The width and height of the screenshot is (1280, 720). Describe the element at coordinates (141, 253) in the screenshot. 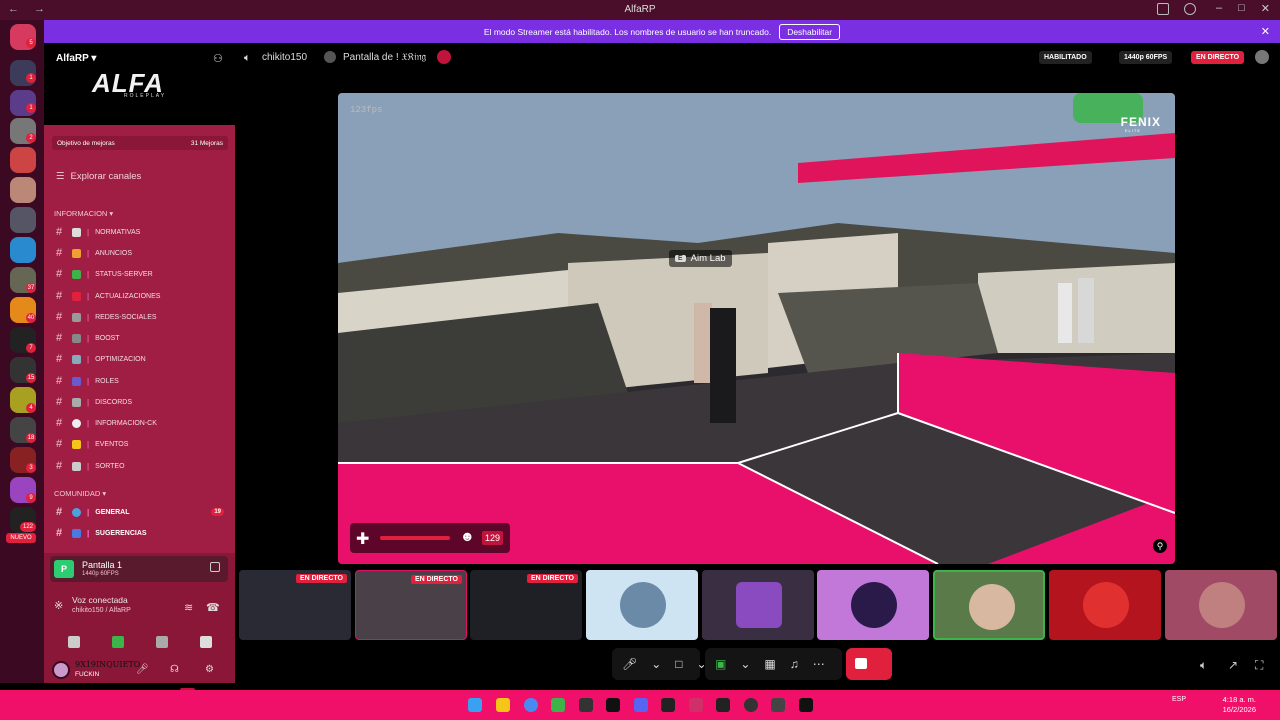

I see `channel-item: # | ANUNCIOS` at that location.